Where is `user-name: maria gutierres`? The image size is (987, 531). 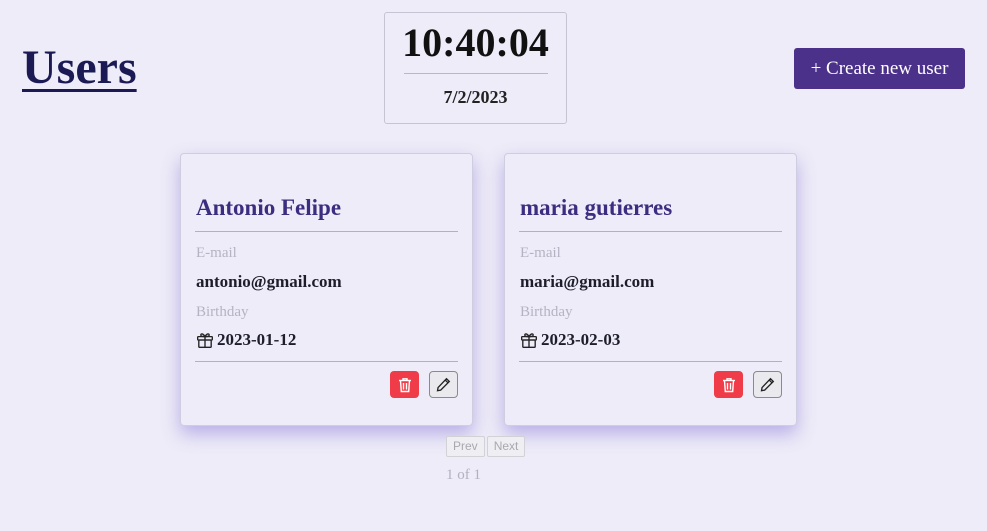
user-name: maria gutierres is located at coordinates (596, 207).